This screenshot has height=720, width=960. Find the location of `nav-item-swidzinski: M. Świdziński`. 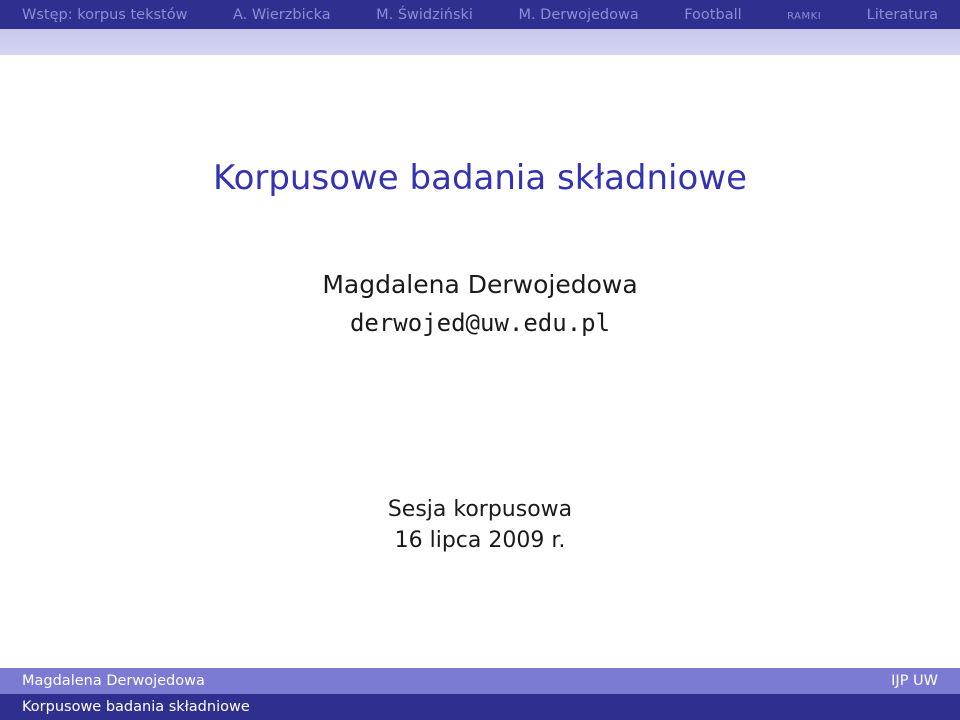

nav-item-swidzinski: M. Świdziński is located at coordinates (424, 15).